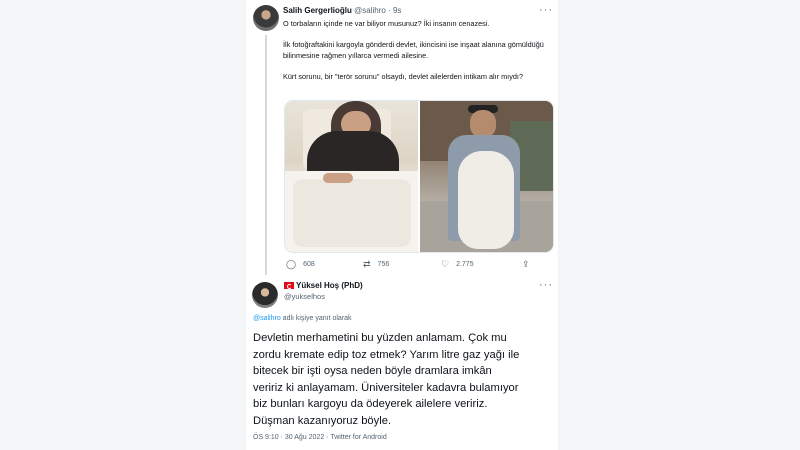  I want to click on author-handle: @salihro, so click(370, 10).